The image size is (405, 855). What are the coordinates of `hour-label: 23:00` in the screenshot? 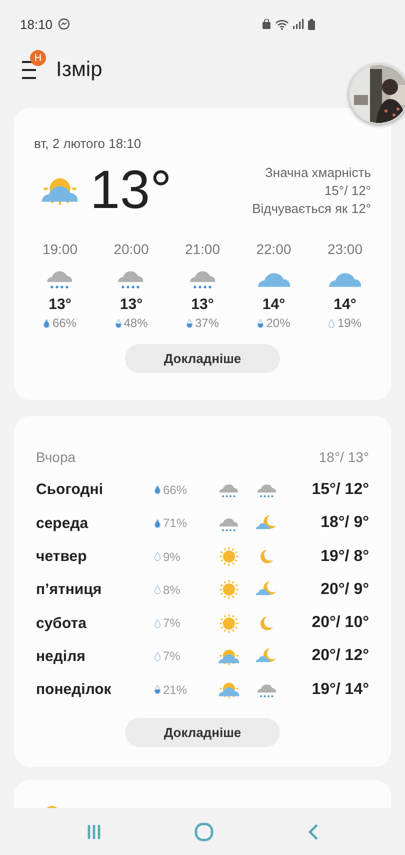 It's located at (345, 249).